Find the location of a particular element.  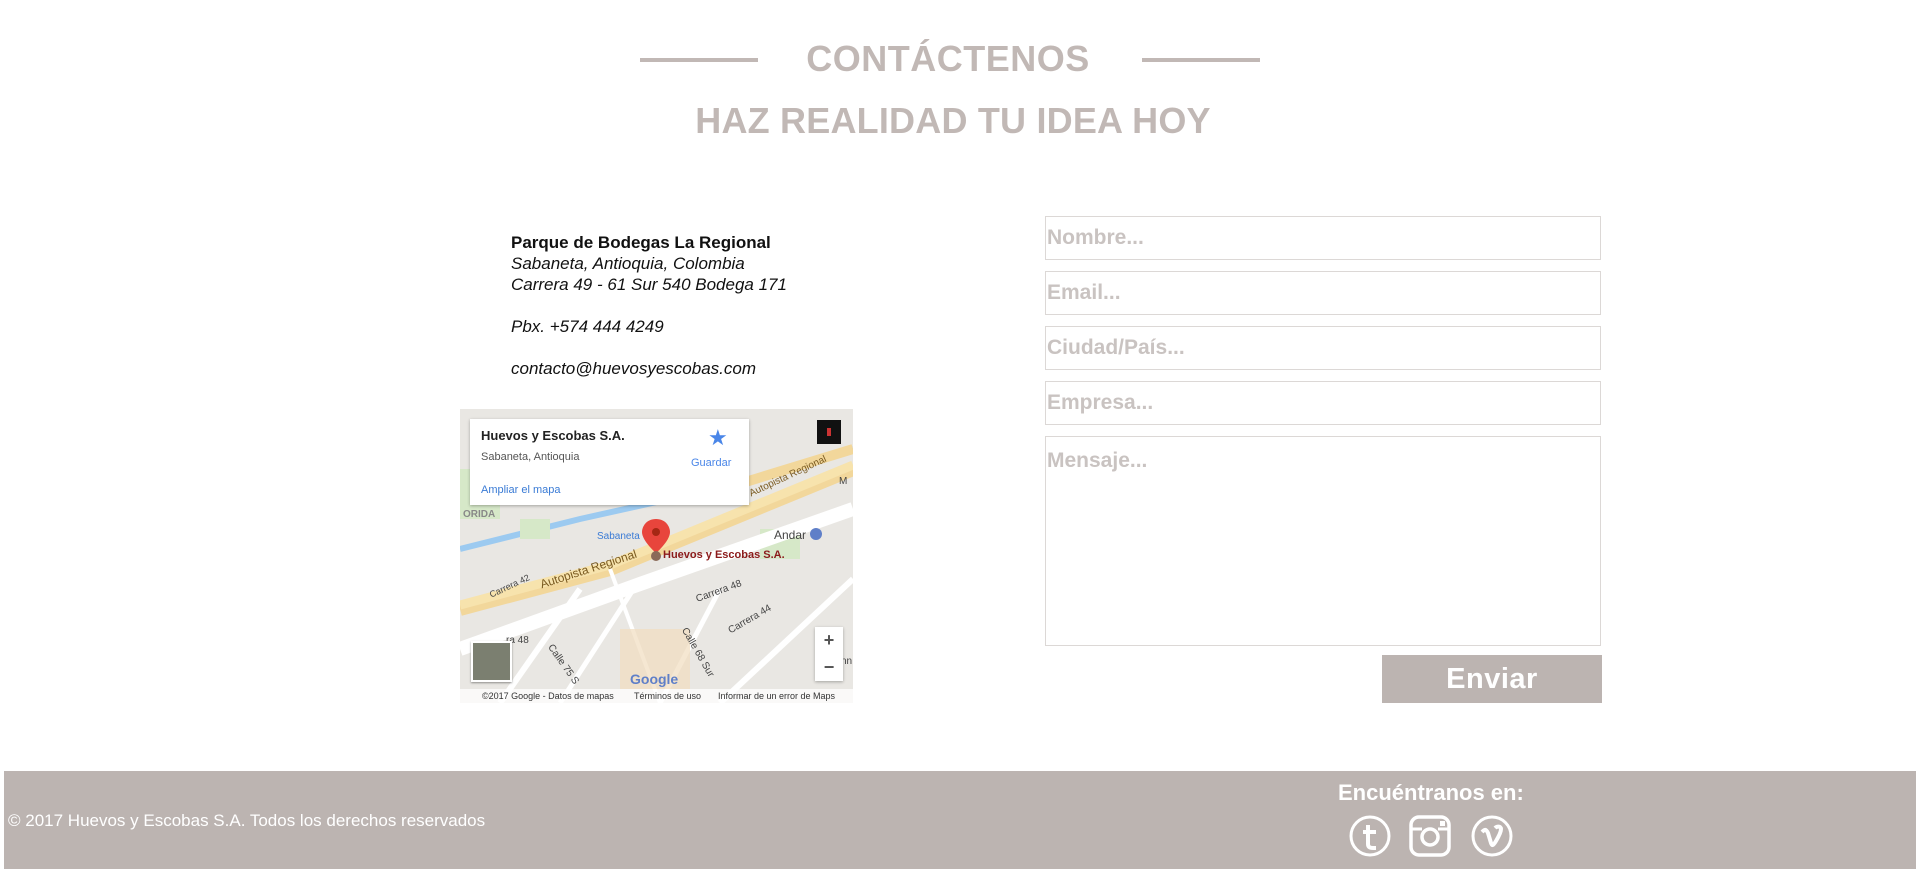

map-place-sub: Sabaneta, Antioquia is located at coordinates (530, 457).